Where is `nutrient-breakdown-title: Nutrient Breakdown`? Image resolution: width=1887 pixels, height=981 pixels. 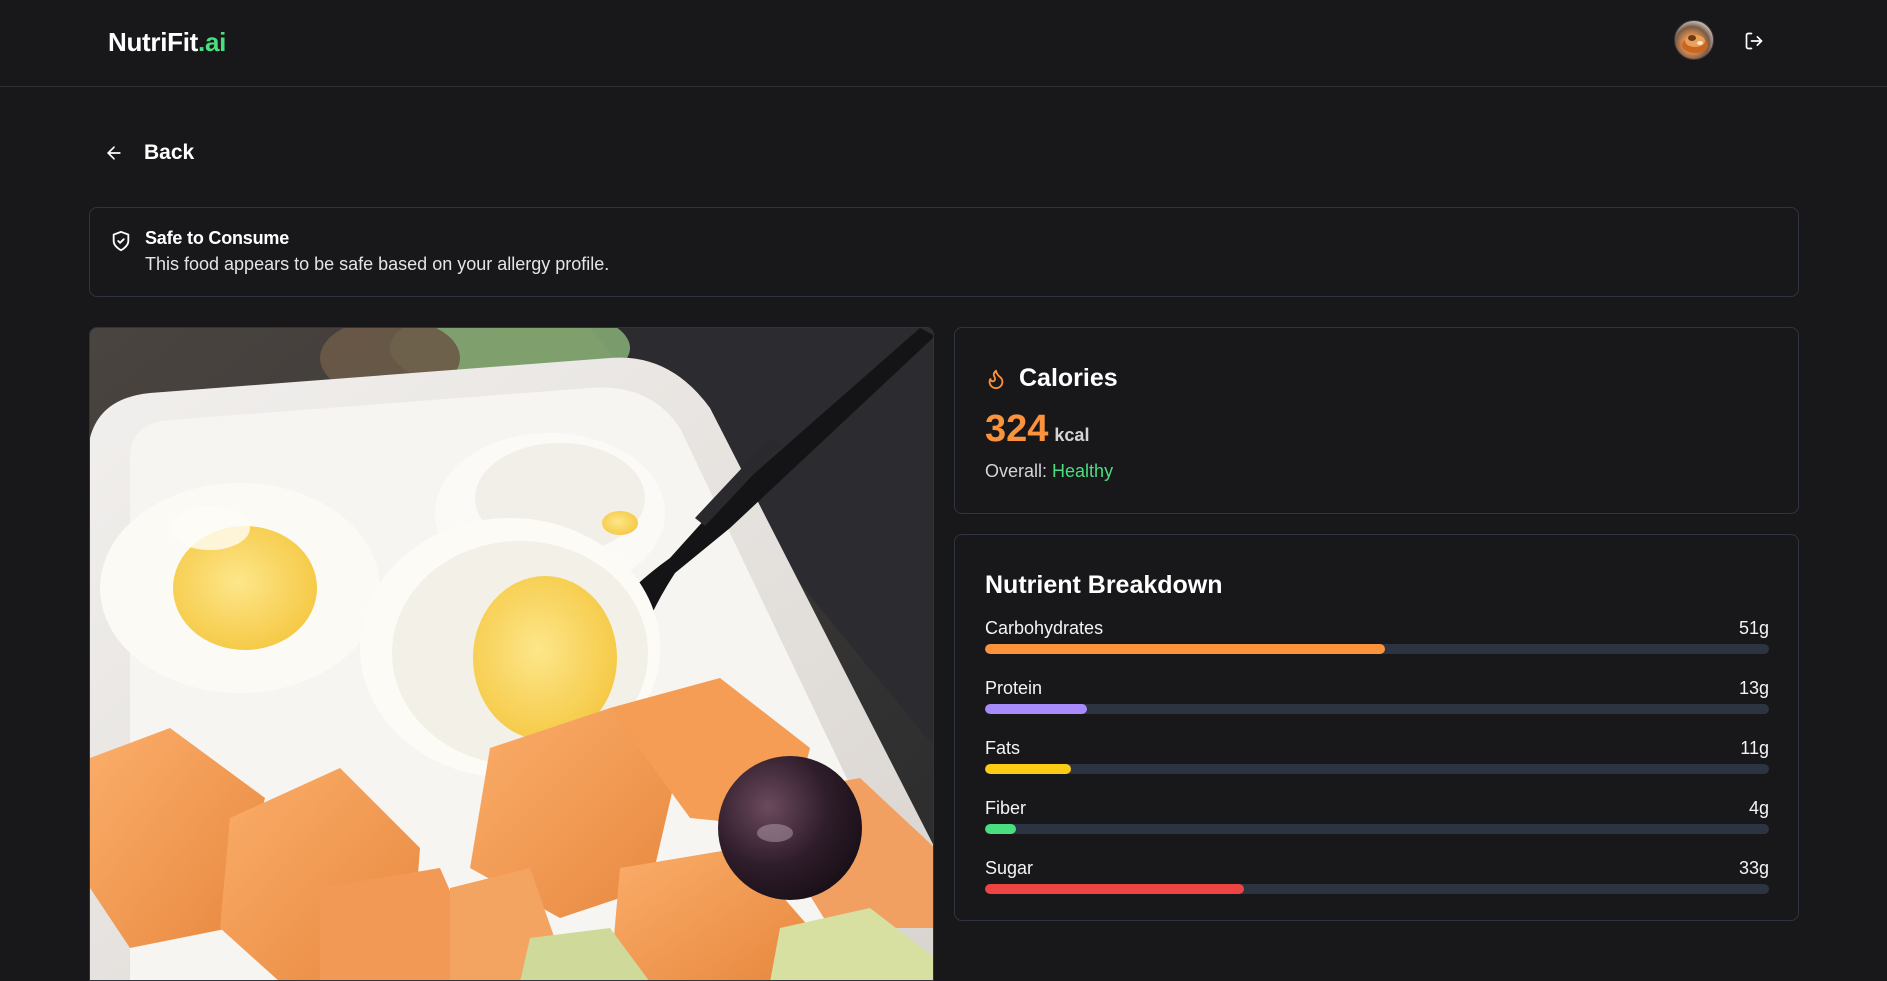
nutrient-breakdown-title: Nutrient Breakdown is located at coordinates (1104, 585).